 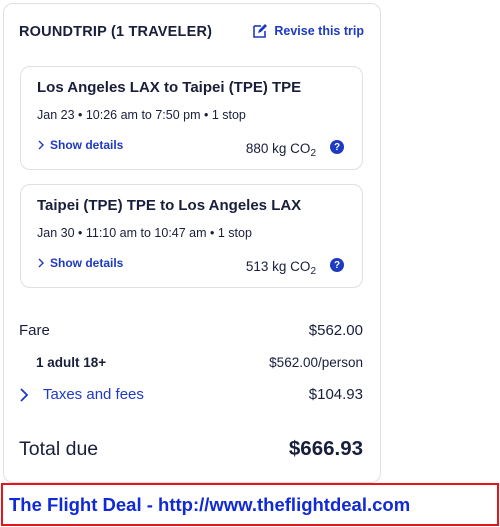 I want to click on co2-emissions: 513 kg CO2, so click(x=281, y=268).